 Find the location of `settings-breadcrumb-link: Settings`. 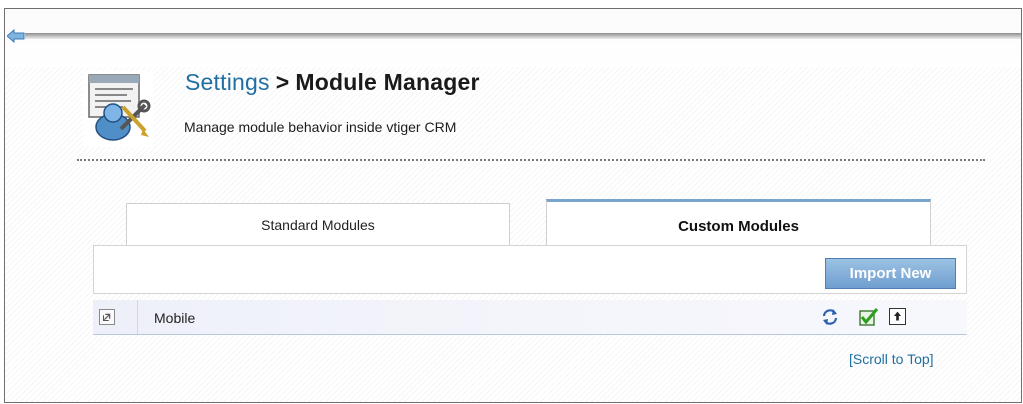

settings-breadcrumb-link: Settings is located at coordinates (227, 82).